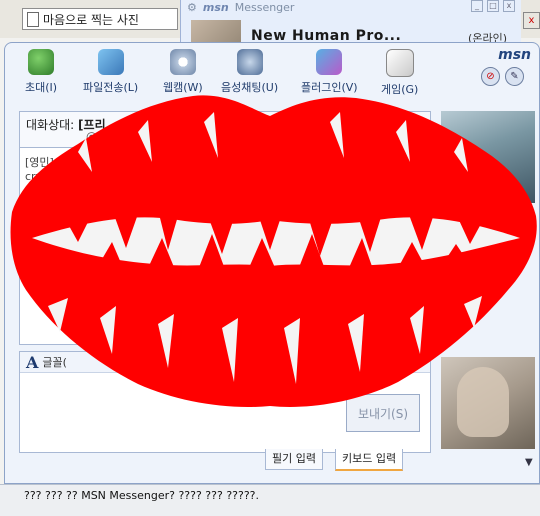 This screenshot has height=516, width=540. Describe the element at coordinates (91, 19) in the screenshot. I see `taskbar-window-title: 마음으로 찍는 사진` at that location.